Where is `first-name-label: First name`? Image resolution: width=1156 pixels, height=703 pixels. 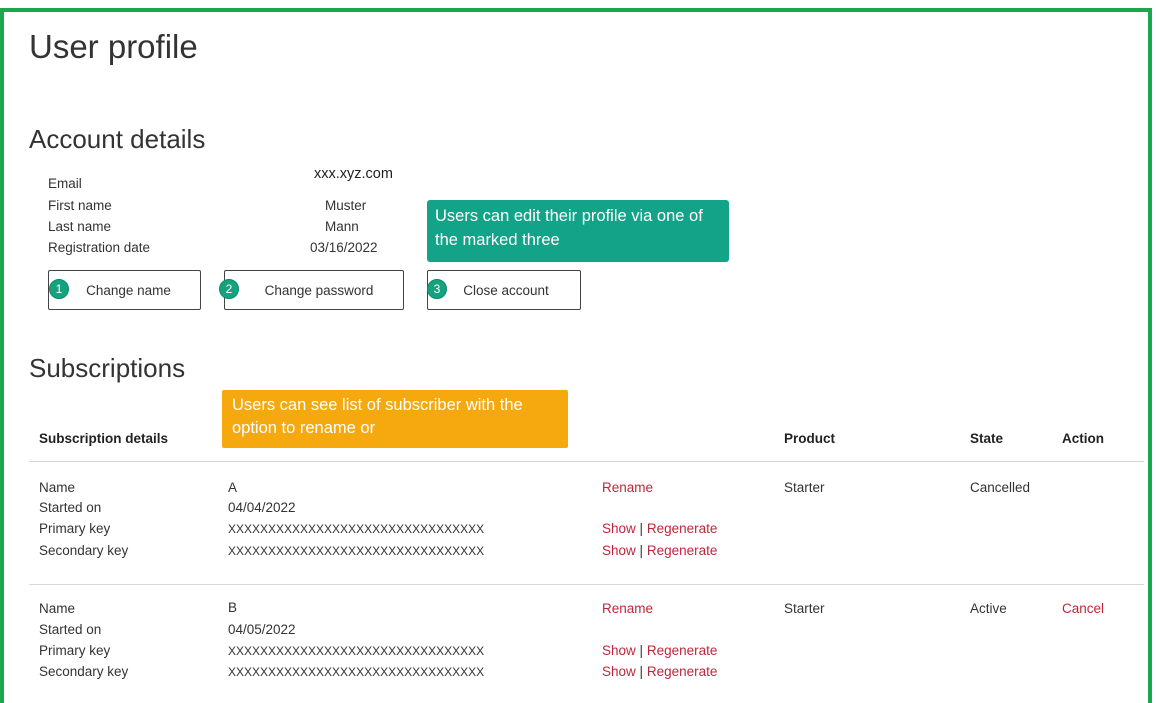
first-name-label: First name is located at coordinates (80, 205).